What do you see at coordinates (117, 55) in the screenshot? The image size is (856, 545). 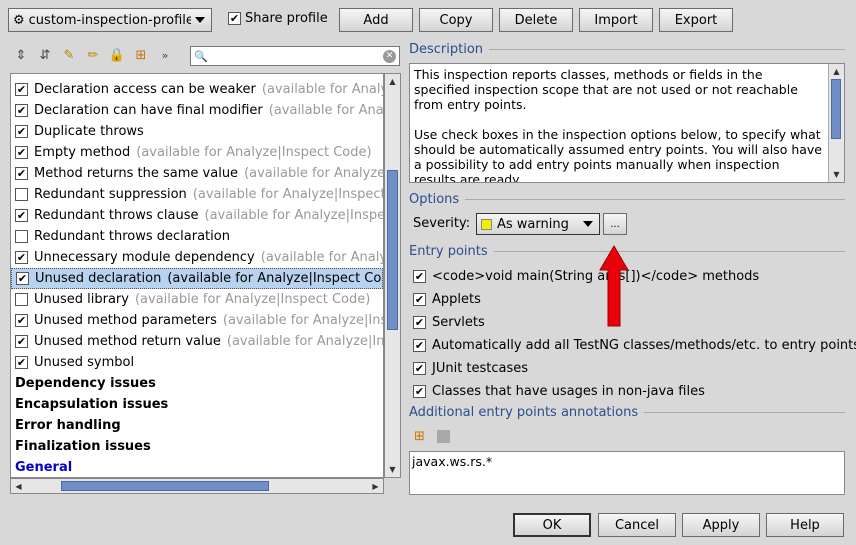 I see `lock-icon: 🔒` at bounding box center [117, 55].